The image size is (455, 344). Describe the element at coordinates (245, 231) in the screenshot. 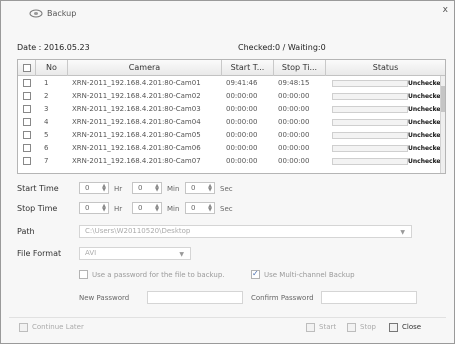

I see `path-dropdown: C:\Users\W20110520\Desktop ▼` at that location.